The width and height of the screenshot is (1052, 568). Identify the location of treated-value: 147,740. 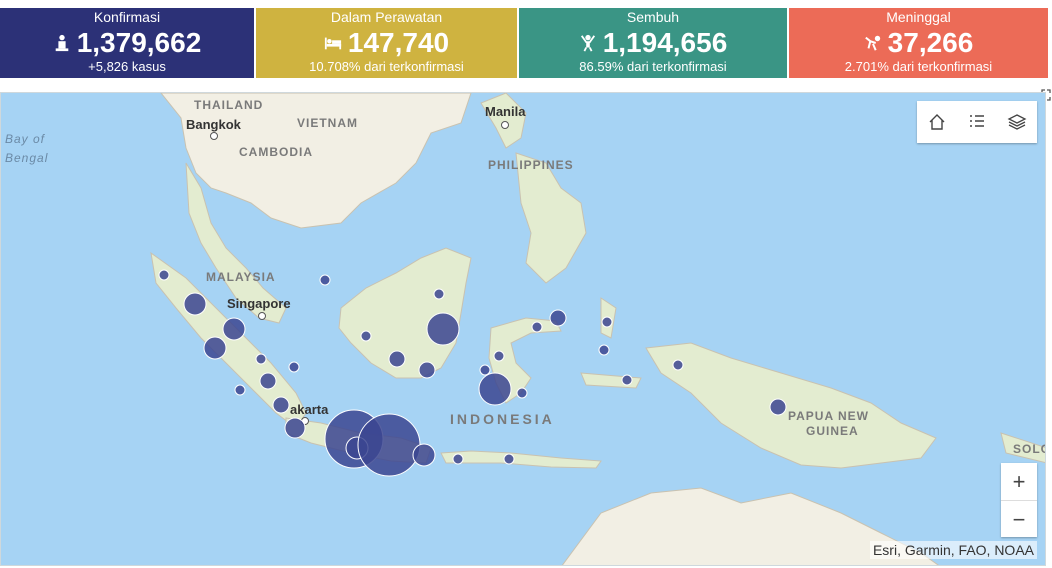
(398, 42).